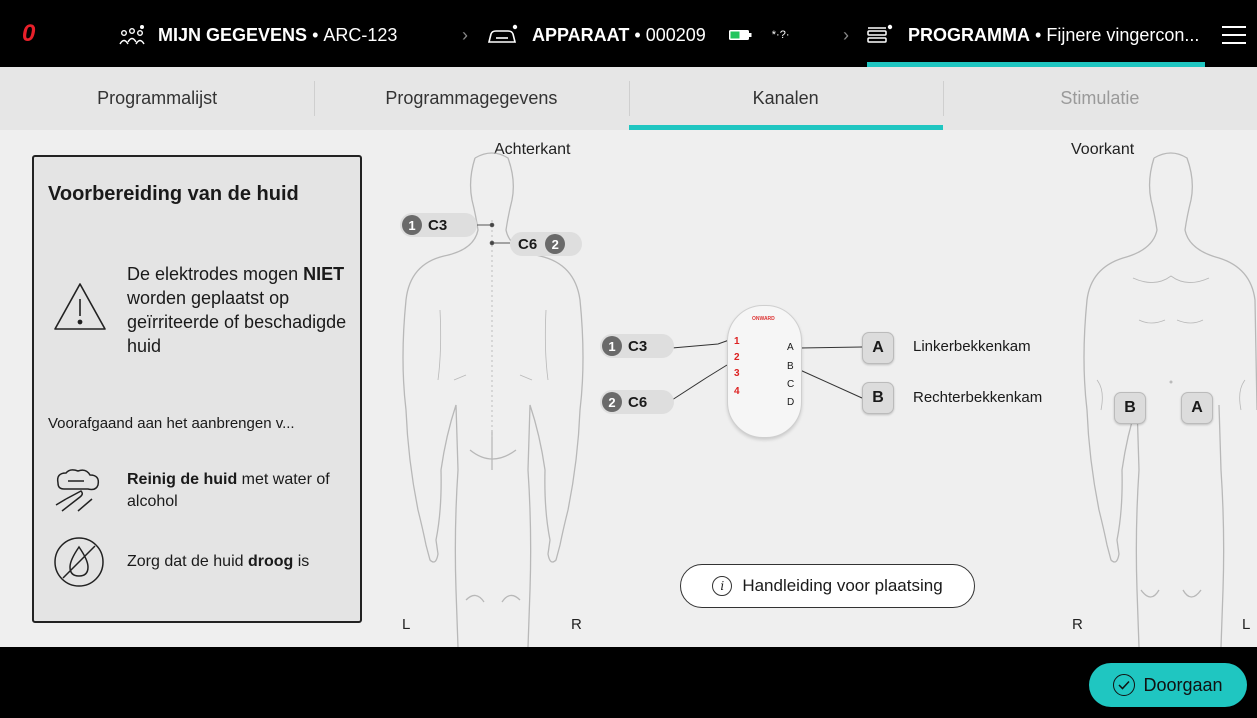 The height and width of the screenshot is (718, 1257). I want to click on electrode-code: C6, so click(528, 244).